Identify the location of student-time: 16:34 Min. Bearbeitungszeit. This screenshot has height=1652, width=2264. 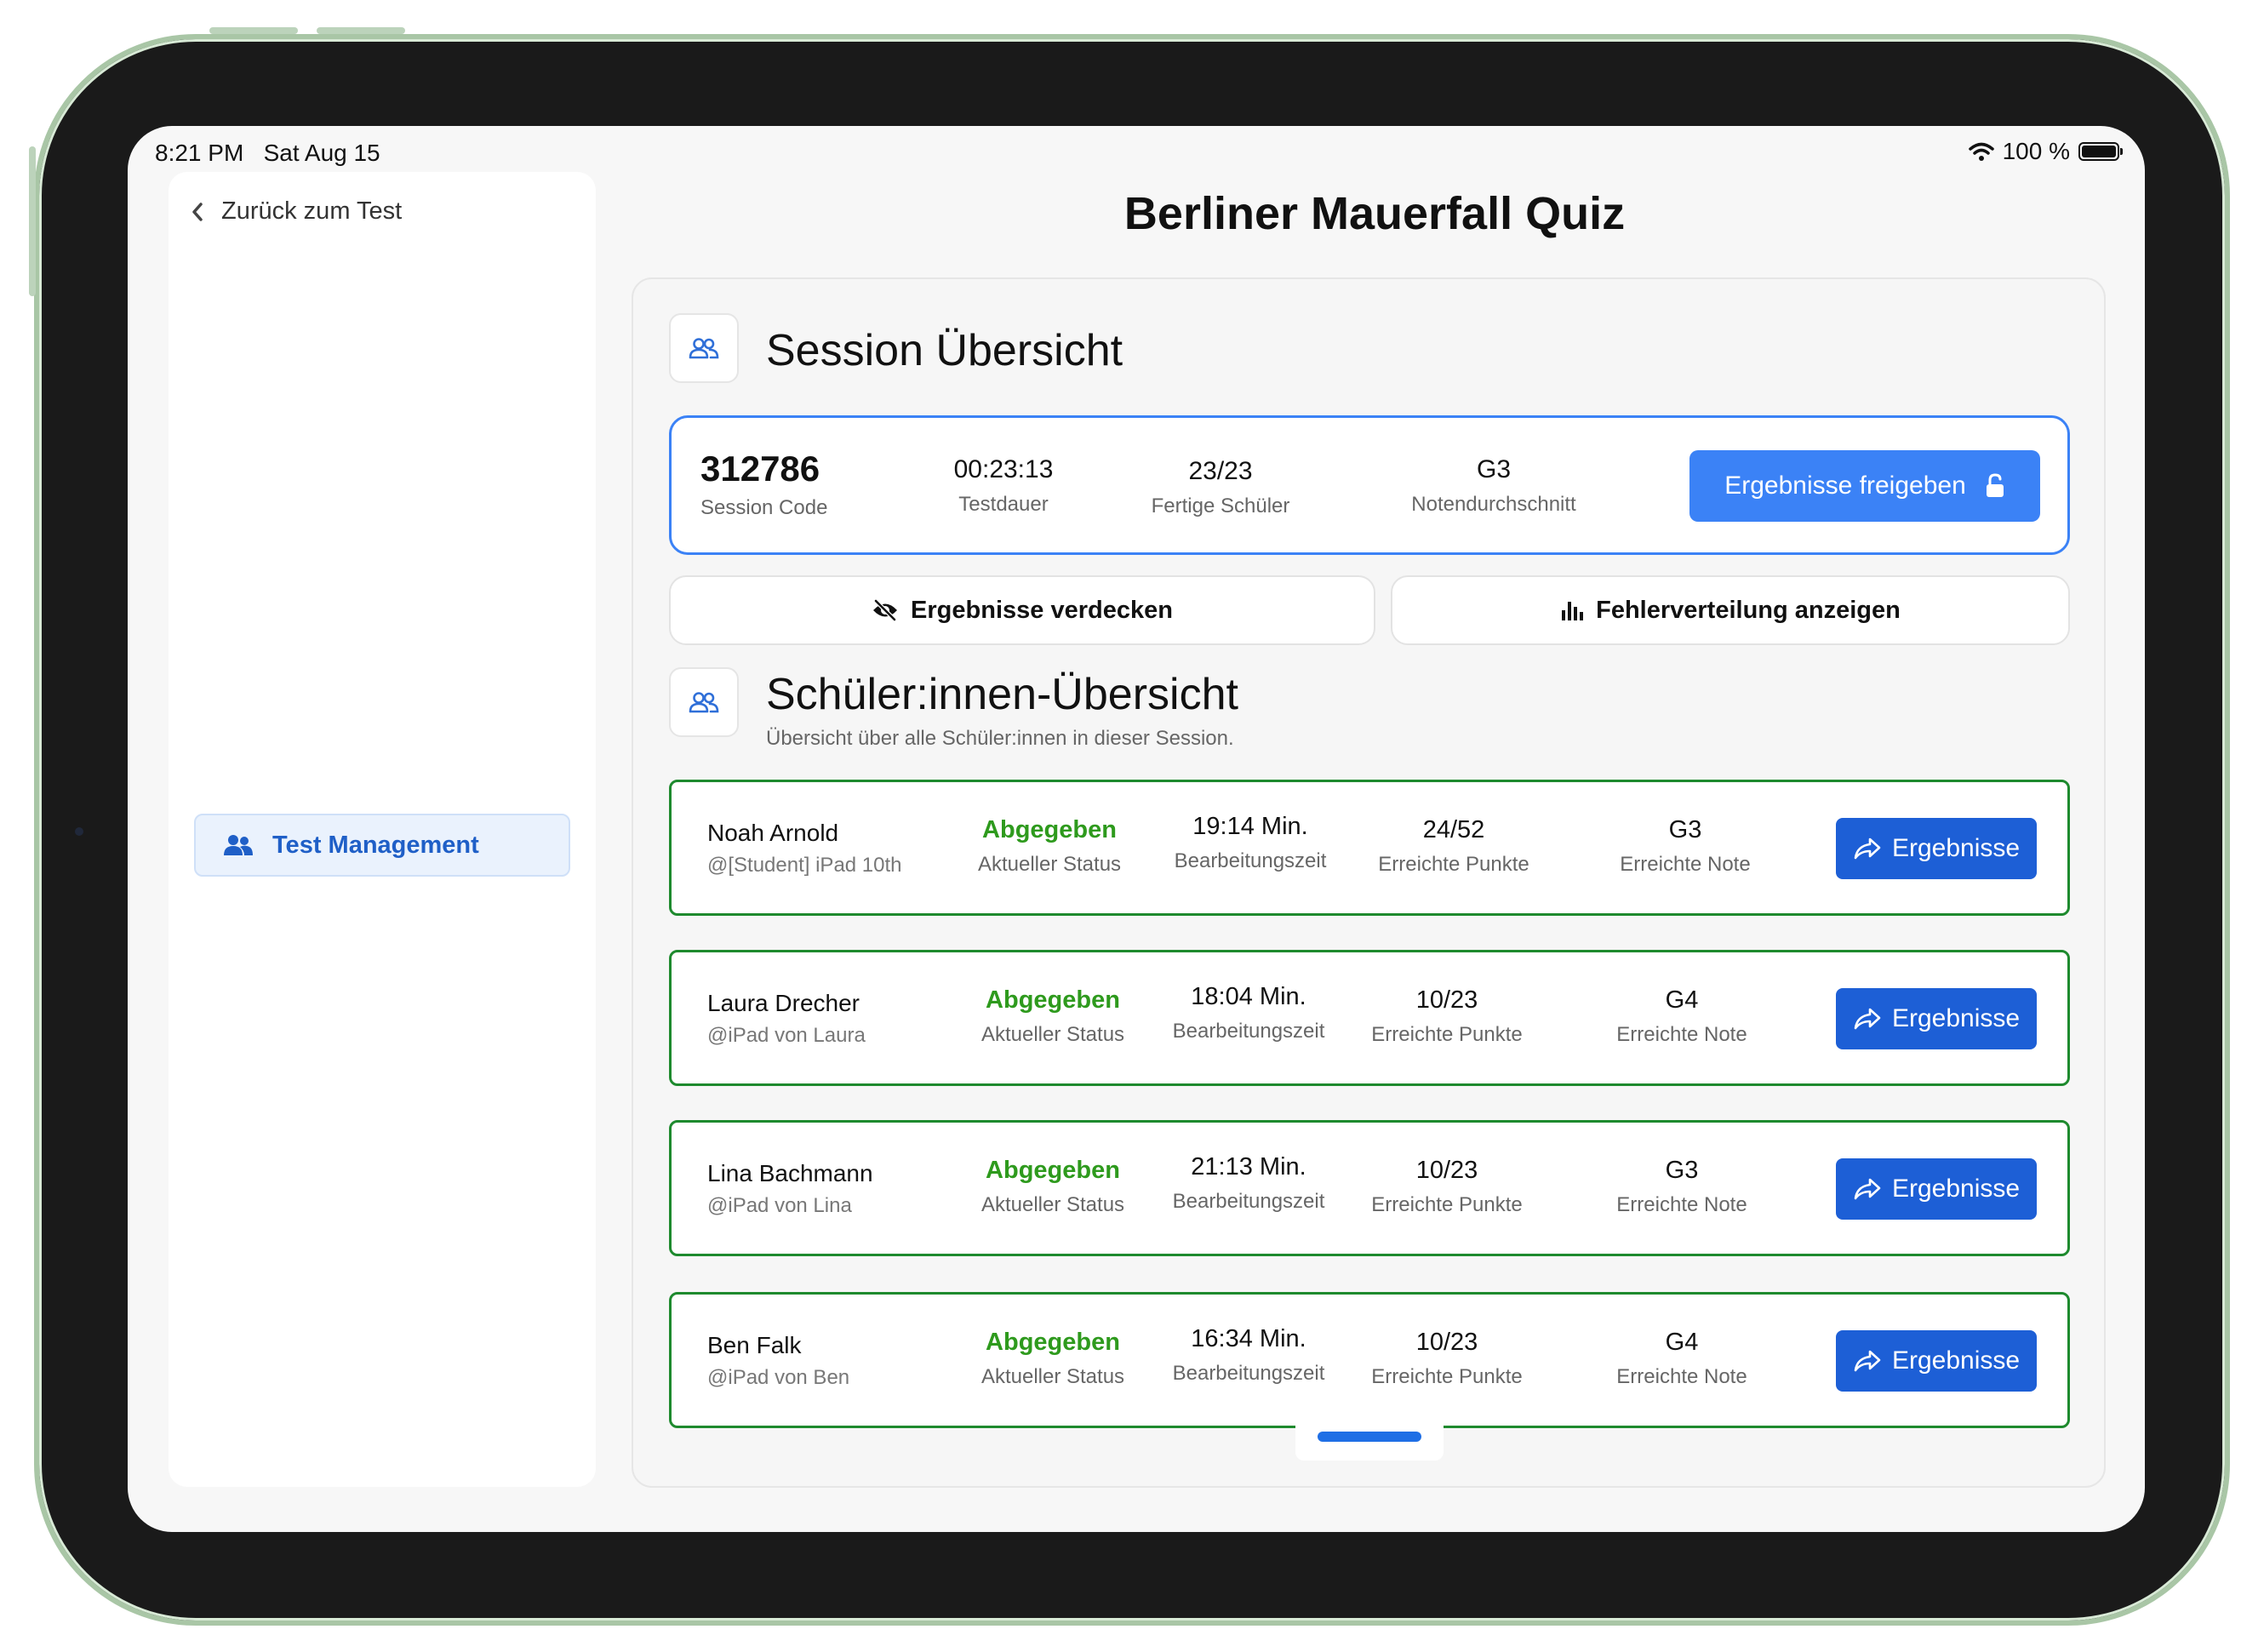
(1248, 1356).